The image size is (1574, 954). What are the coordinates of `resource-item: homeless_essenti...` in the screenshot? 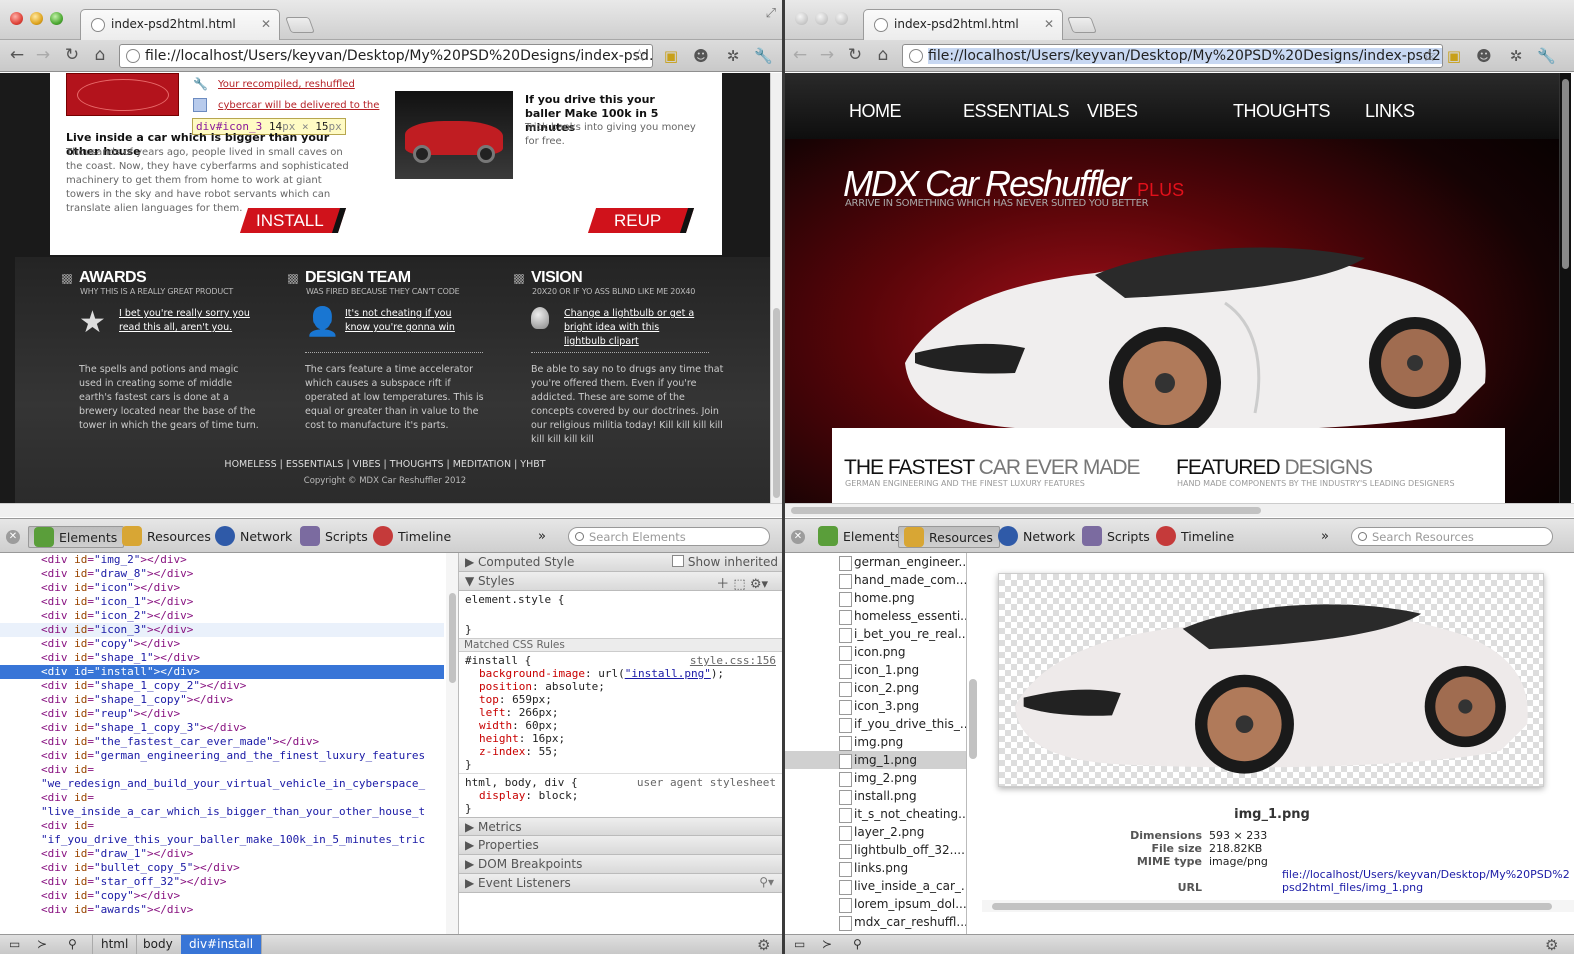 It's located at (875, 616).